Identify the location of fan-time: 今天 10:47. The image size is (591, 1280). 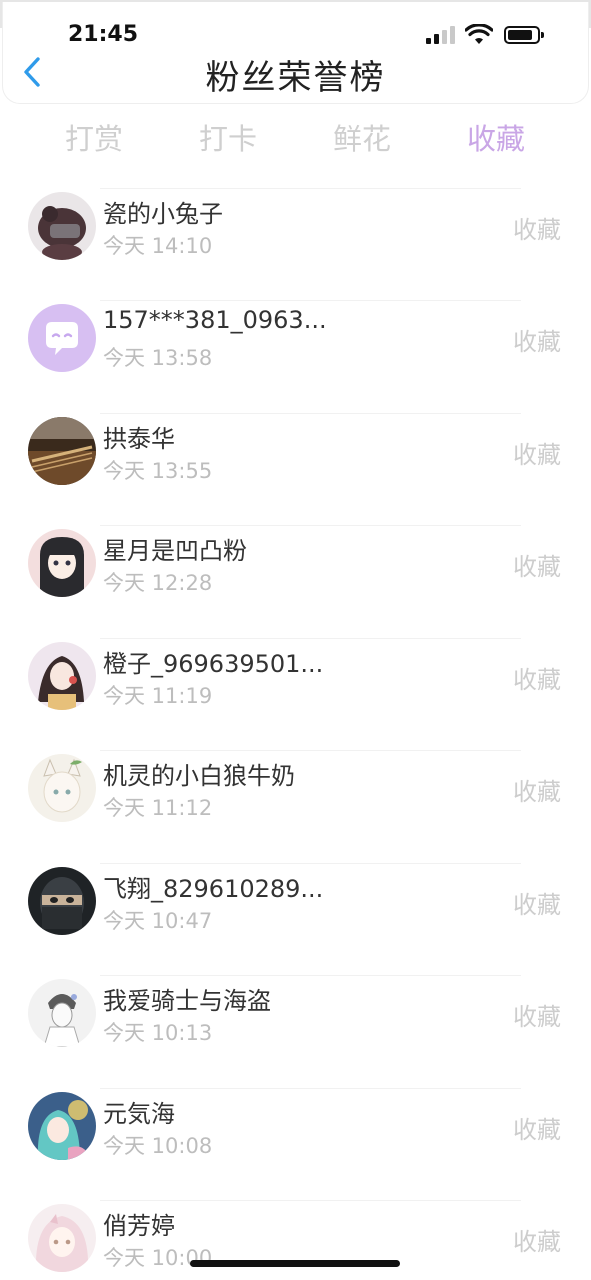
(158, 921).